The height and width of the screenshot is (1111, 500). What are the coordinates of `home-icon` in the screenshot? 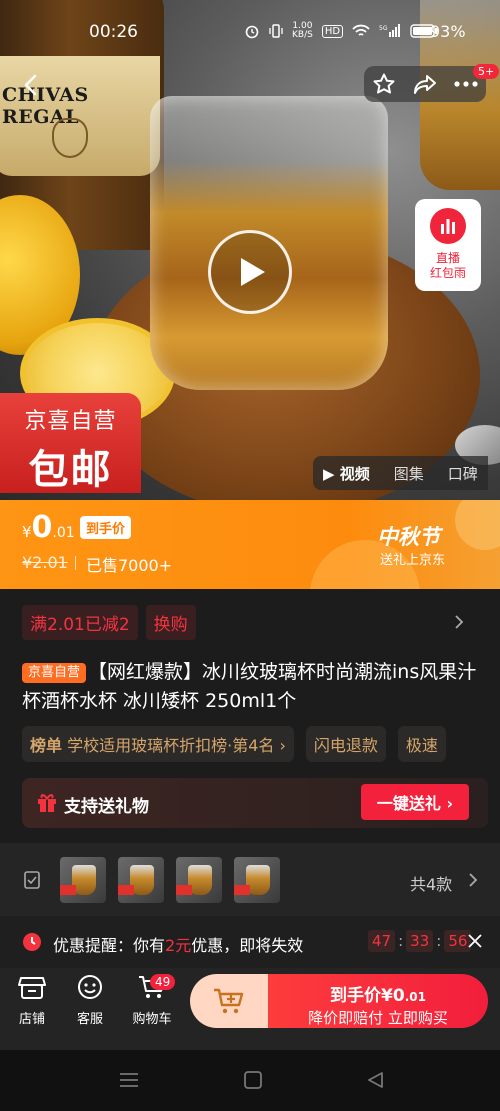 It's located at (253, 1080).